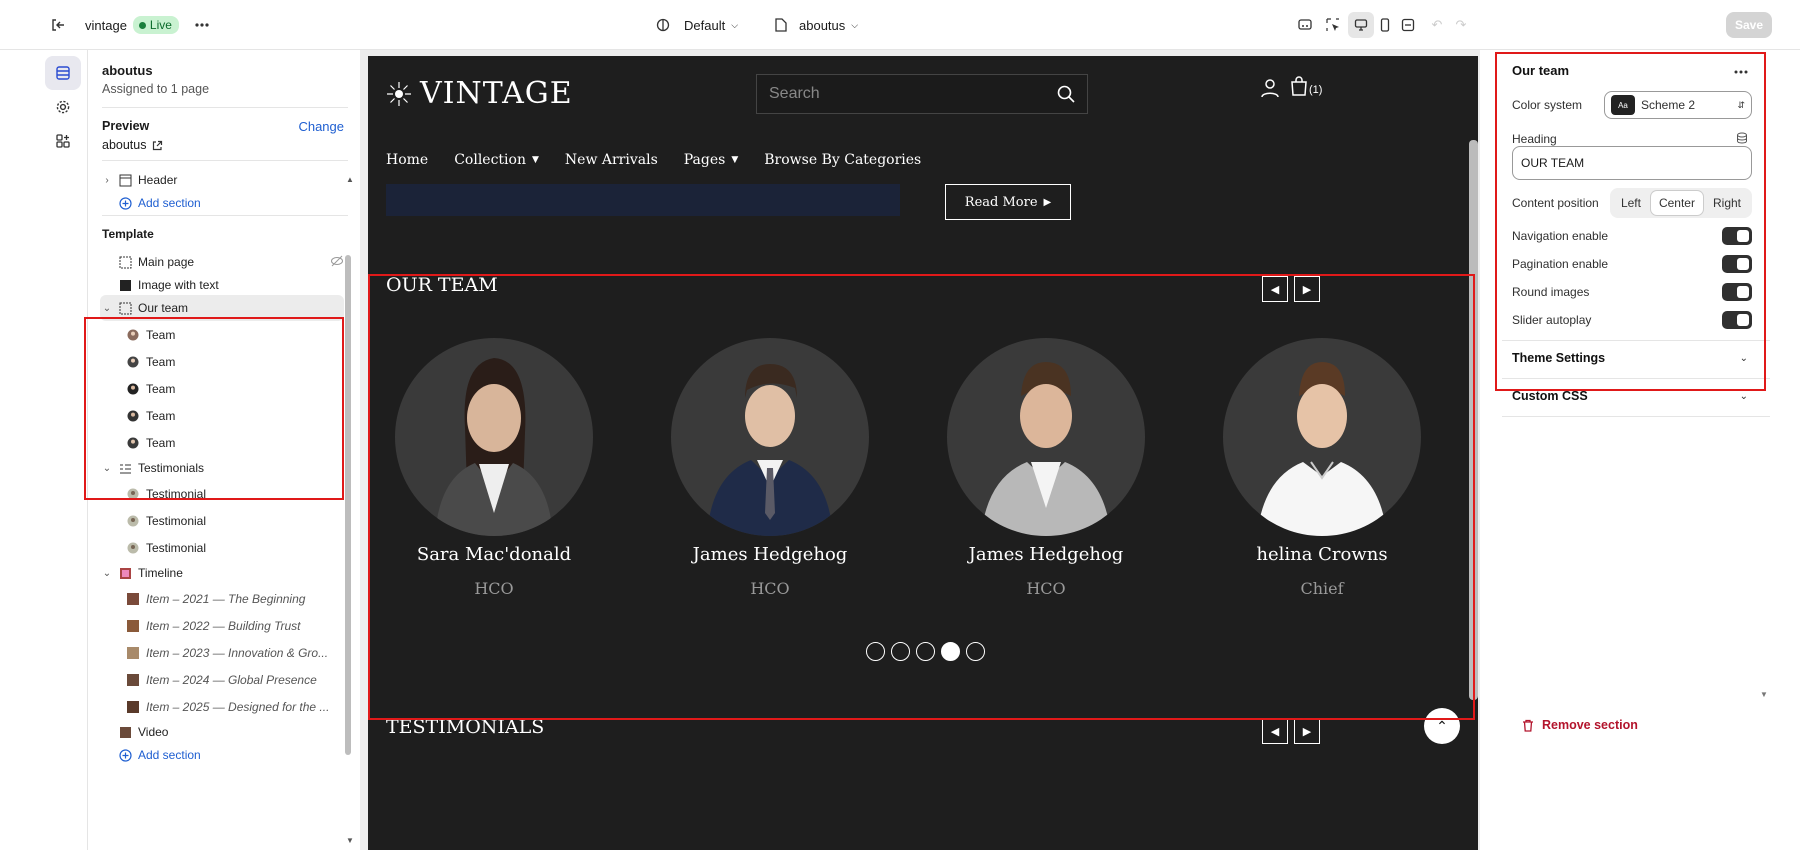  What do you see at coordinates (1333, 25) in the screenshot?
I see `select-tool-icon` at bounding box center [1333, 25].